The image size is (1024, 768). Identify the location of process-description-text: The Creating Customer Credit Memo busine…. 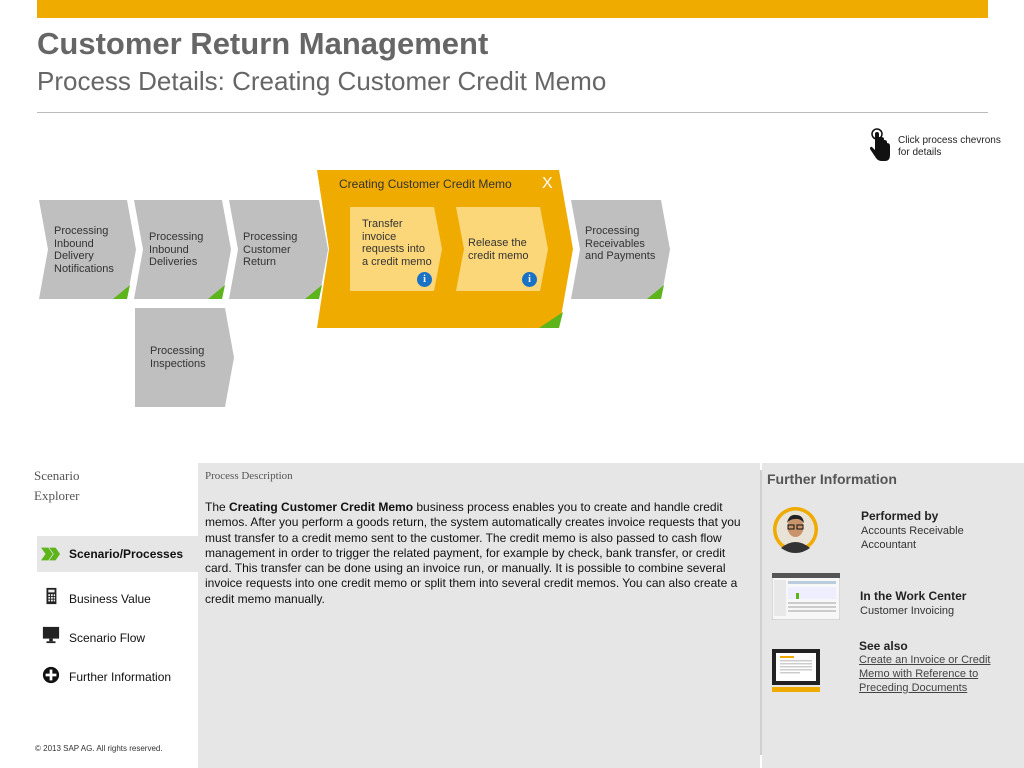
(473, 553).